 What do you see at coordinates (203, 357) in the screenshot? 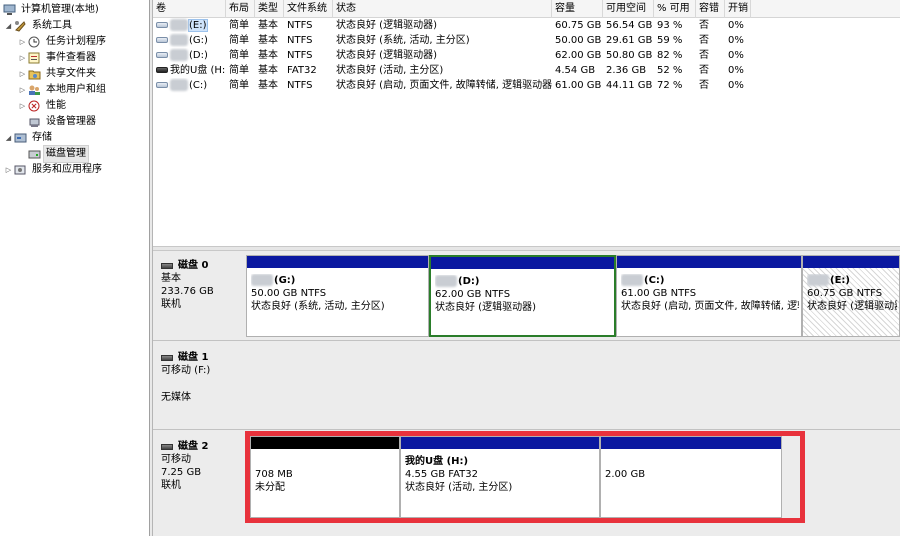
I see `disk-title: 磁盘 1` at bounding box center [203, 357].